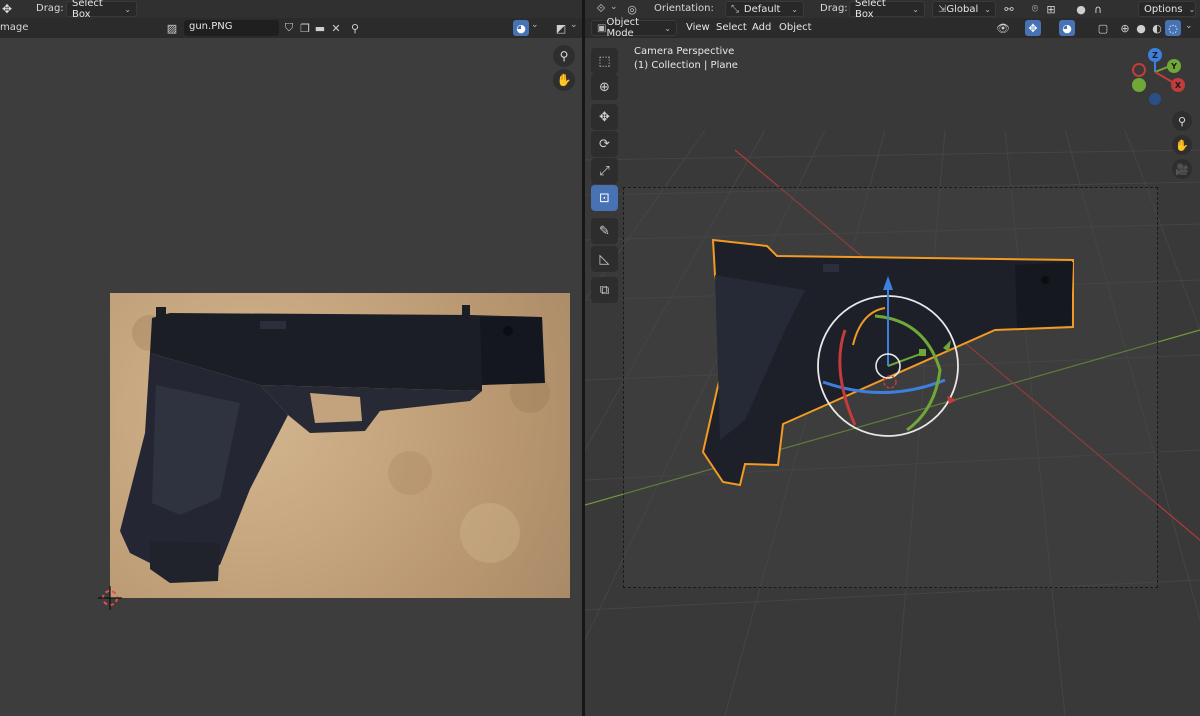  What do you see at coordinates (564, 56) in the screenshot?
I see `zoom-icon: ⚲` at bounding box center [564, 56].